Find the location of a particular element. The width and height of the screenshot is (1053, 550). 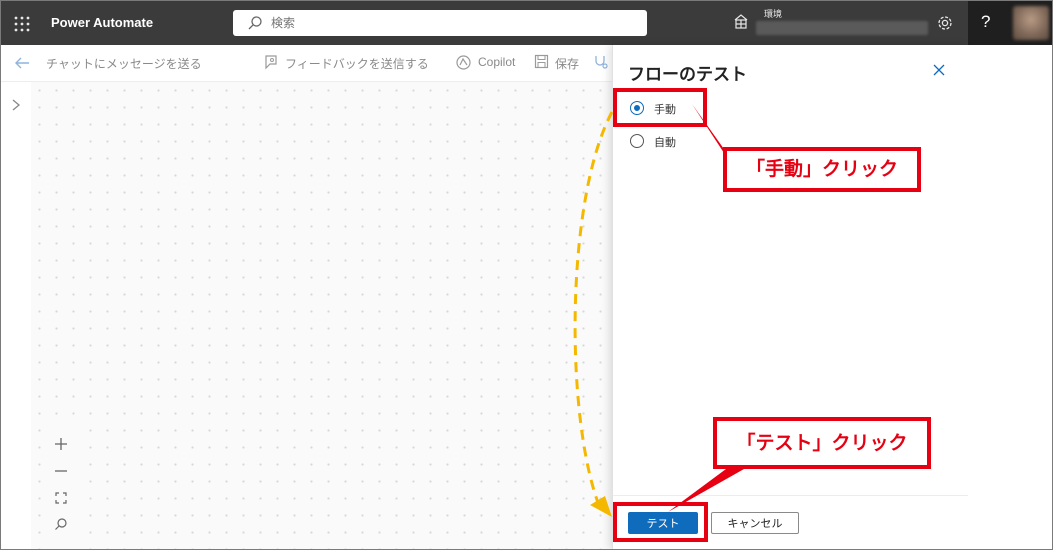

app-name: Power Automate is located at coordinates (102, 22).